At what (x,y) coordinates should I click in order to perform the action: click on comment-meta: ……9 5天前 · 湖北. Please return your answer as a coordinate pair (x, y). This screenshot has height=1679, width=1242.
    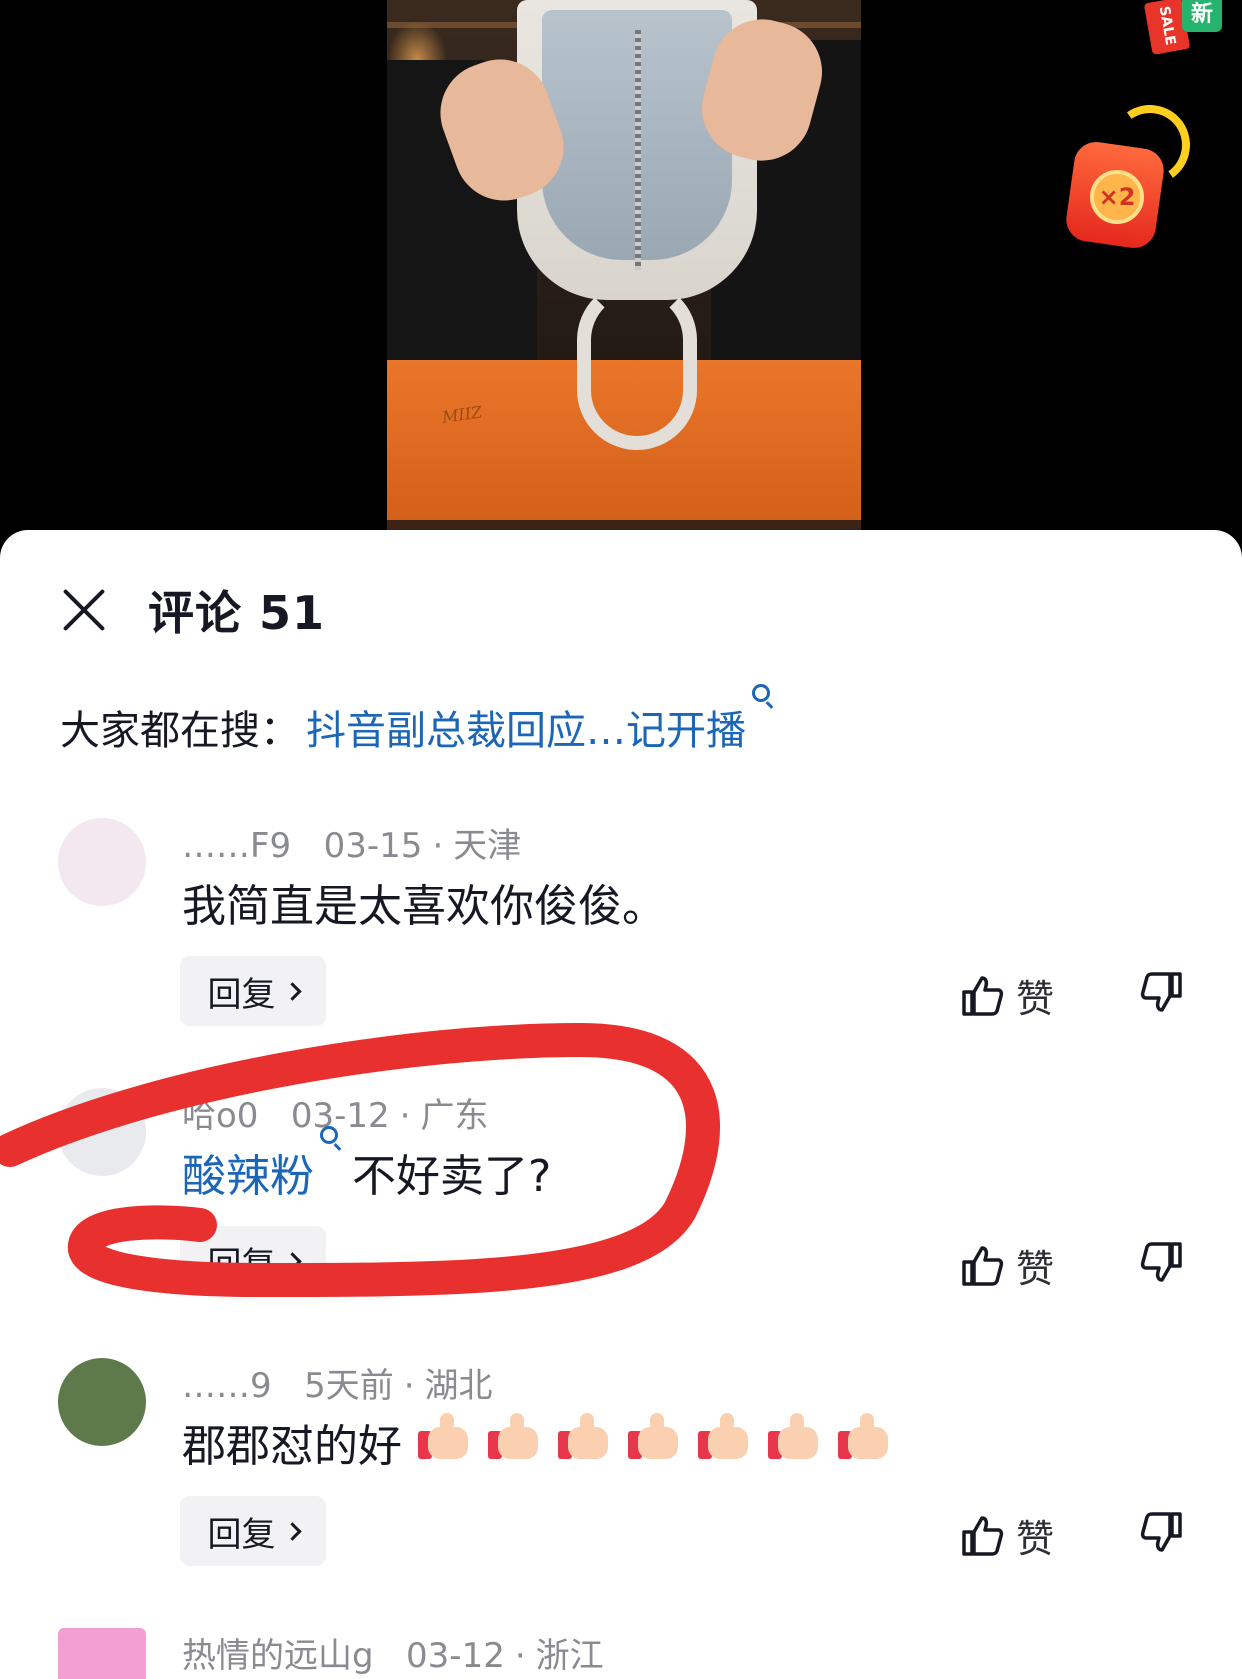
    Looking at the image, I should click on (337, 1382).